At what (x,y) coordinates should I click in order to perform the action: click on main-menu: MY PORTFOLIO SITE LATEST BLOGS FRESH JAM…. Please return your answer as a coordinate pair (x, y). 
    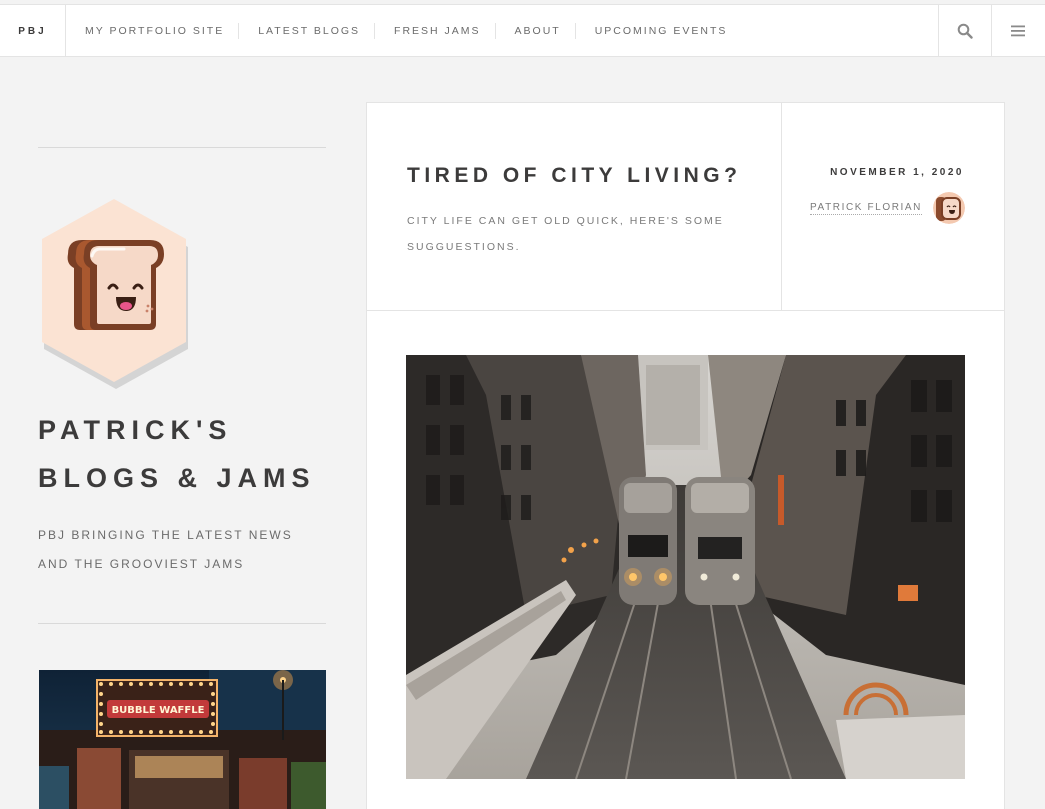
    Looking at the image, I should click on (403, 31).